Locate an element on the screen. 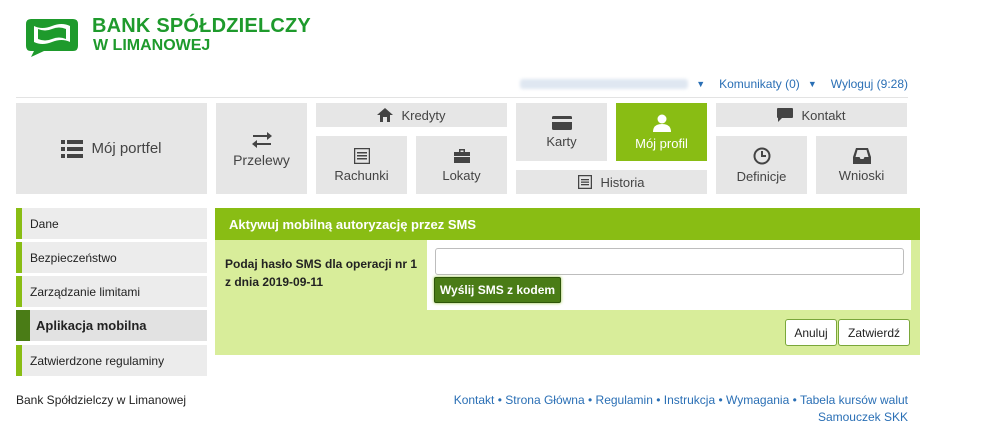  nav-tile-label: Mój profil is located at coordinates (661, 143).